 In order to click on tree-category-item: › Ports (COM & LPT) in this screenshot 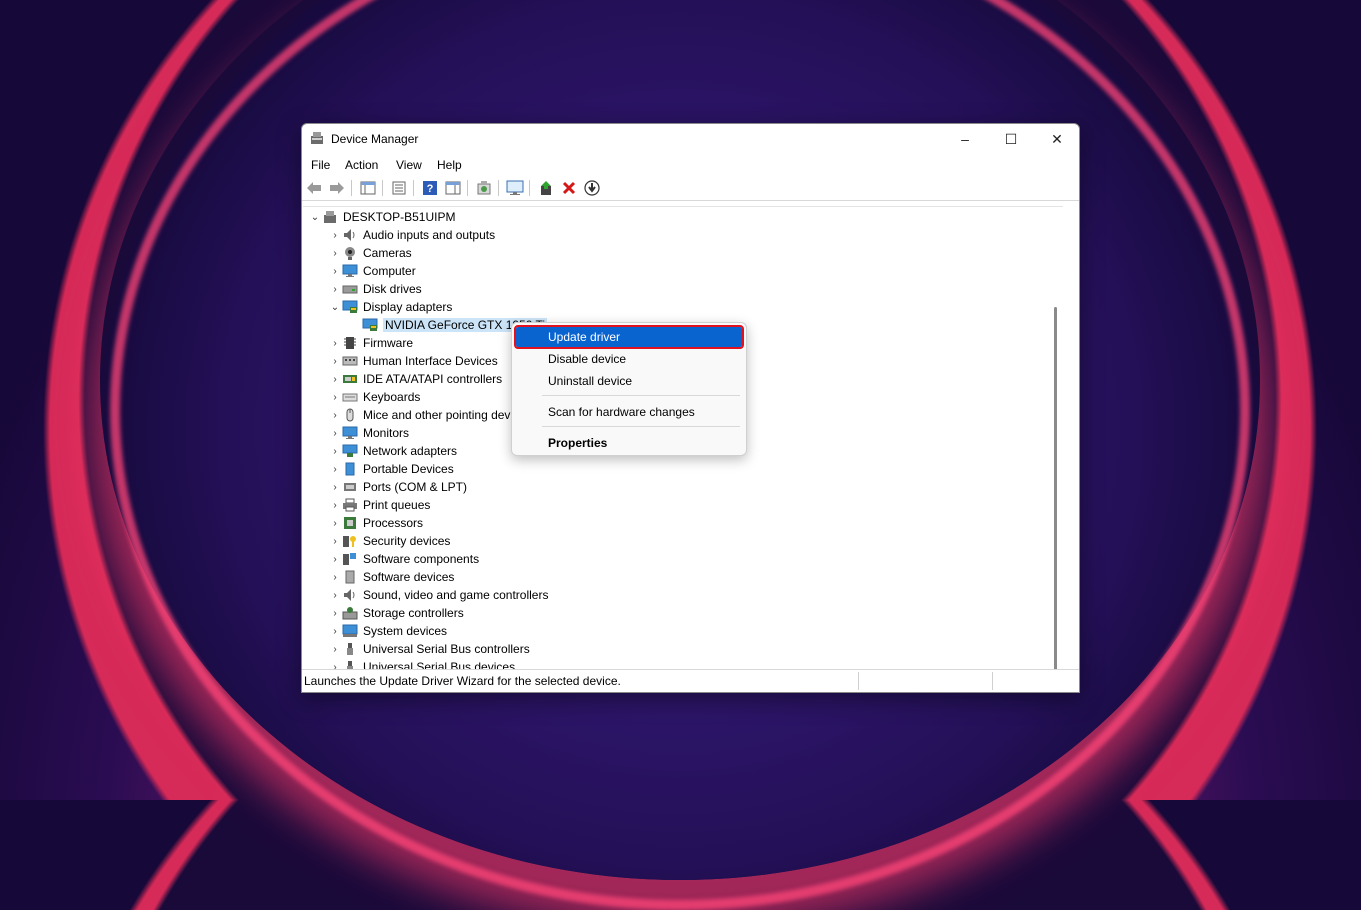, I will do `click(397, 487)`.